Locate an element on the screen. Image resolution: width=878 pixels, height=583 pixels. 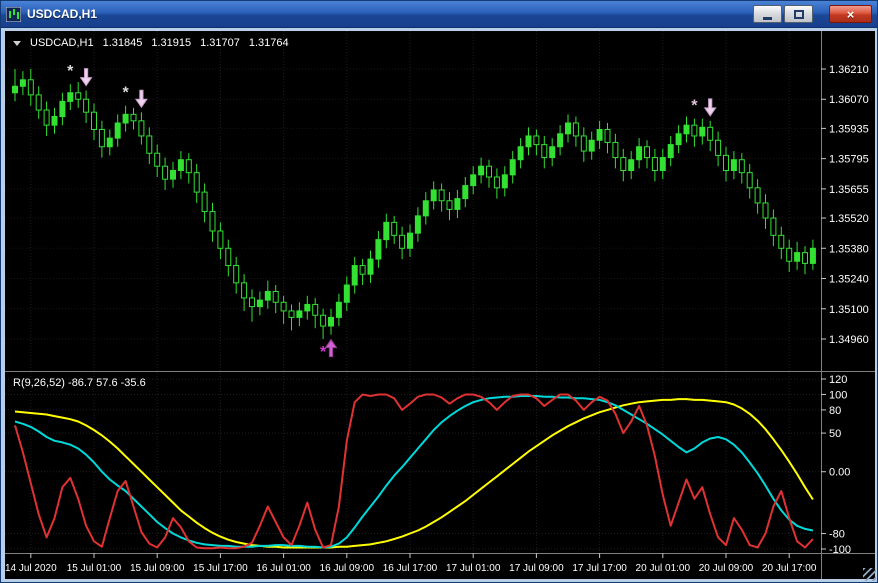
price-label: 1.36210 is located at coordinates (849, 70).